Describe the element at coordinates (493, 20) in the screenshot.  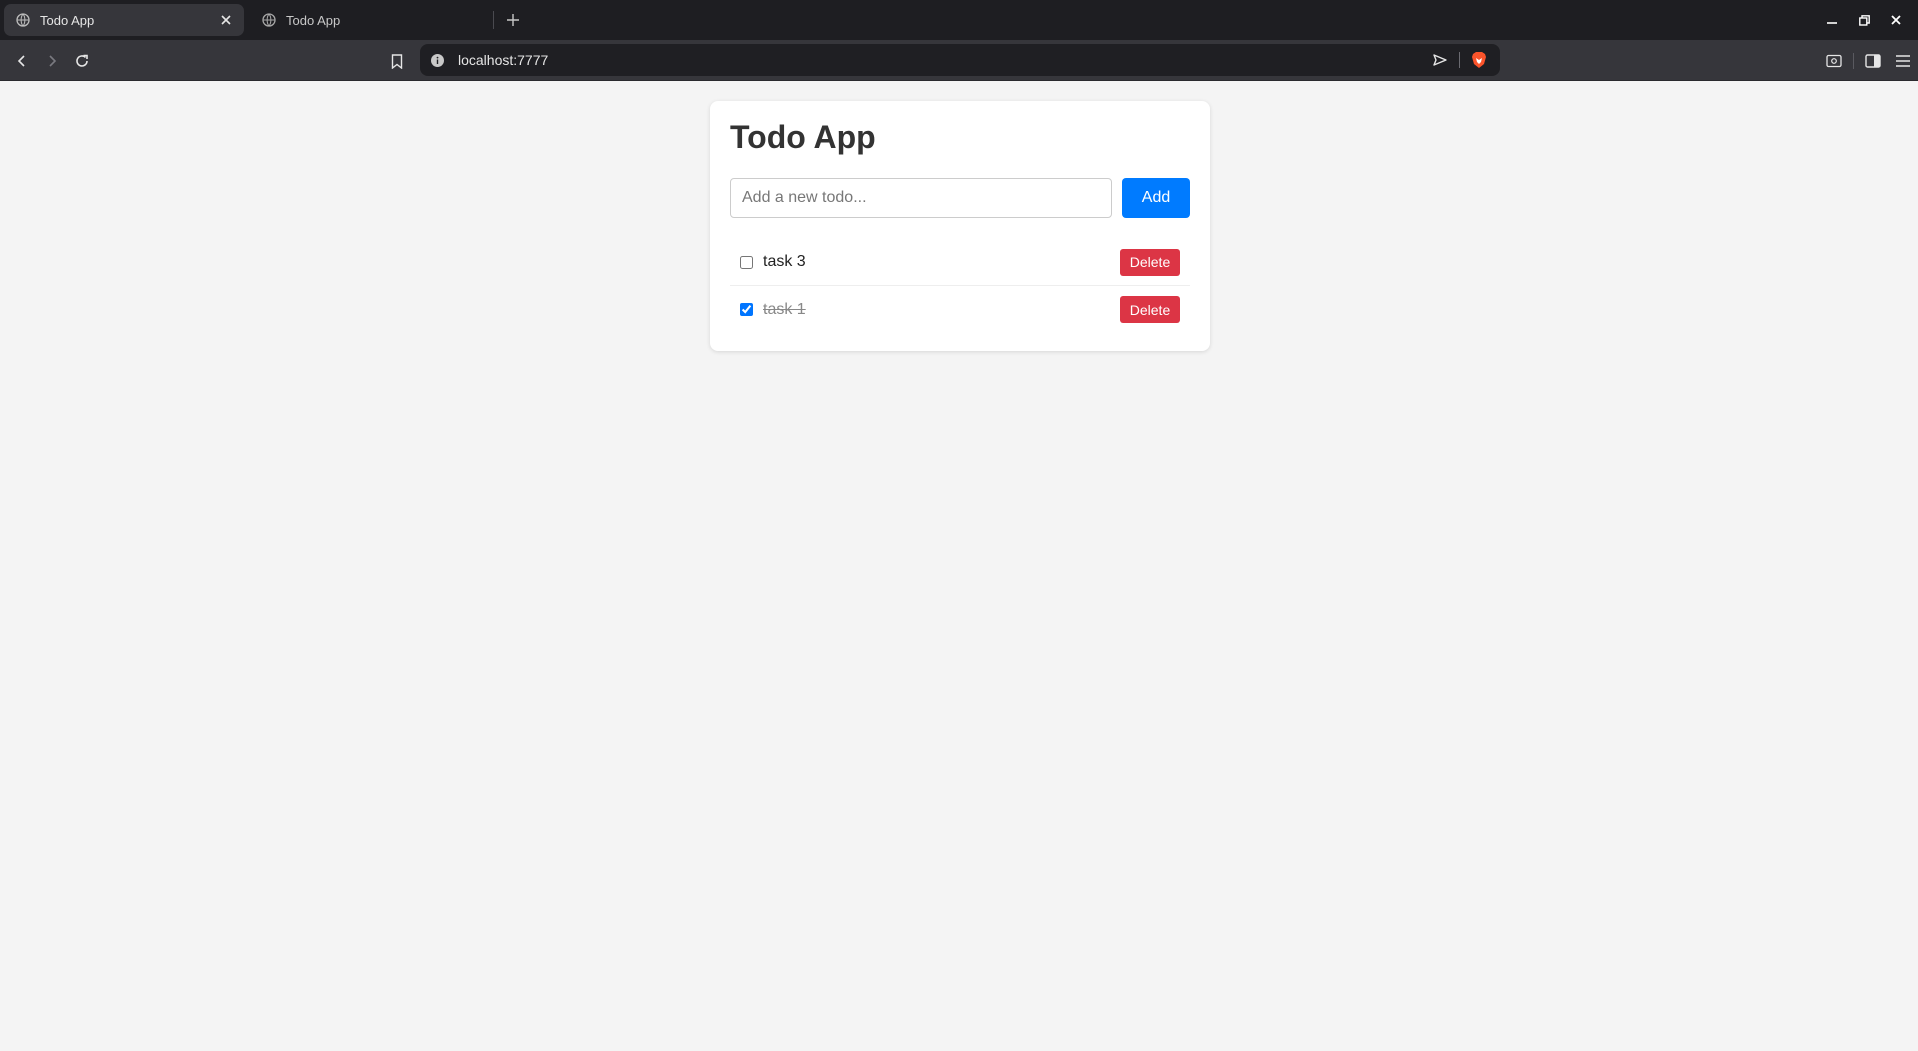
I see `tab-separator` at that location.